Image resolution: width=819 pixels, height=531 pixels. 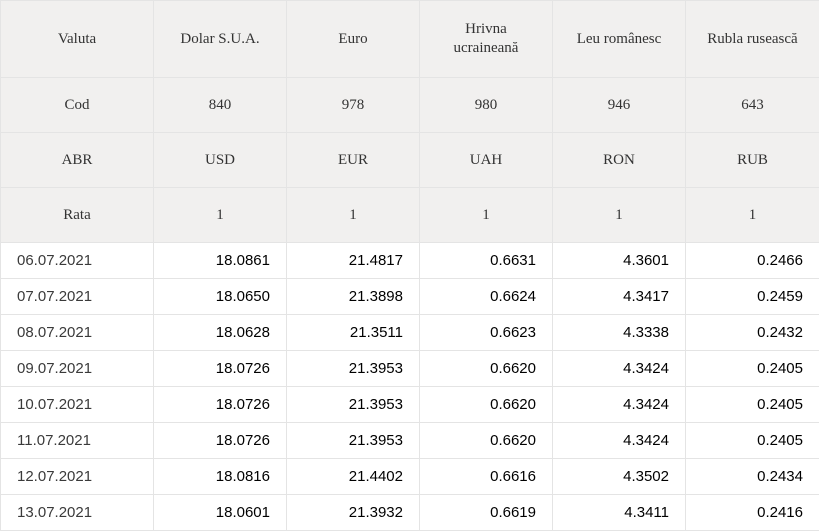 What do you see at coordinates (353, 39) in the screenshot?
I see `currency-name-eur: Euro` at bounding box center [353, 39].